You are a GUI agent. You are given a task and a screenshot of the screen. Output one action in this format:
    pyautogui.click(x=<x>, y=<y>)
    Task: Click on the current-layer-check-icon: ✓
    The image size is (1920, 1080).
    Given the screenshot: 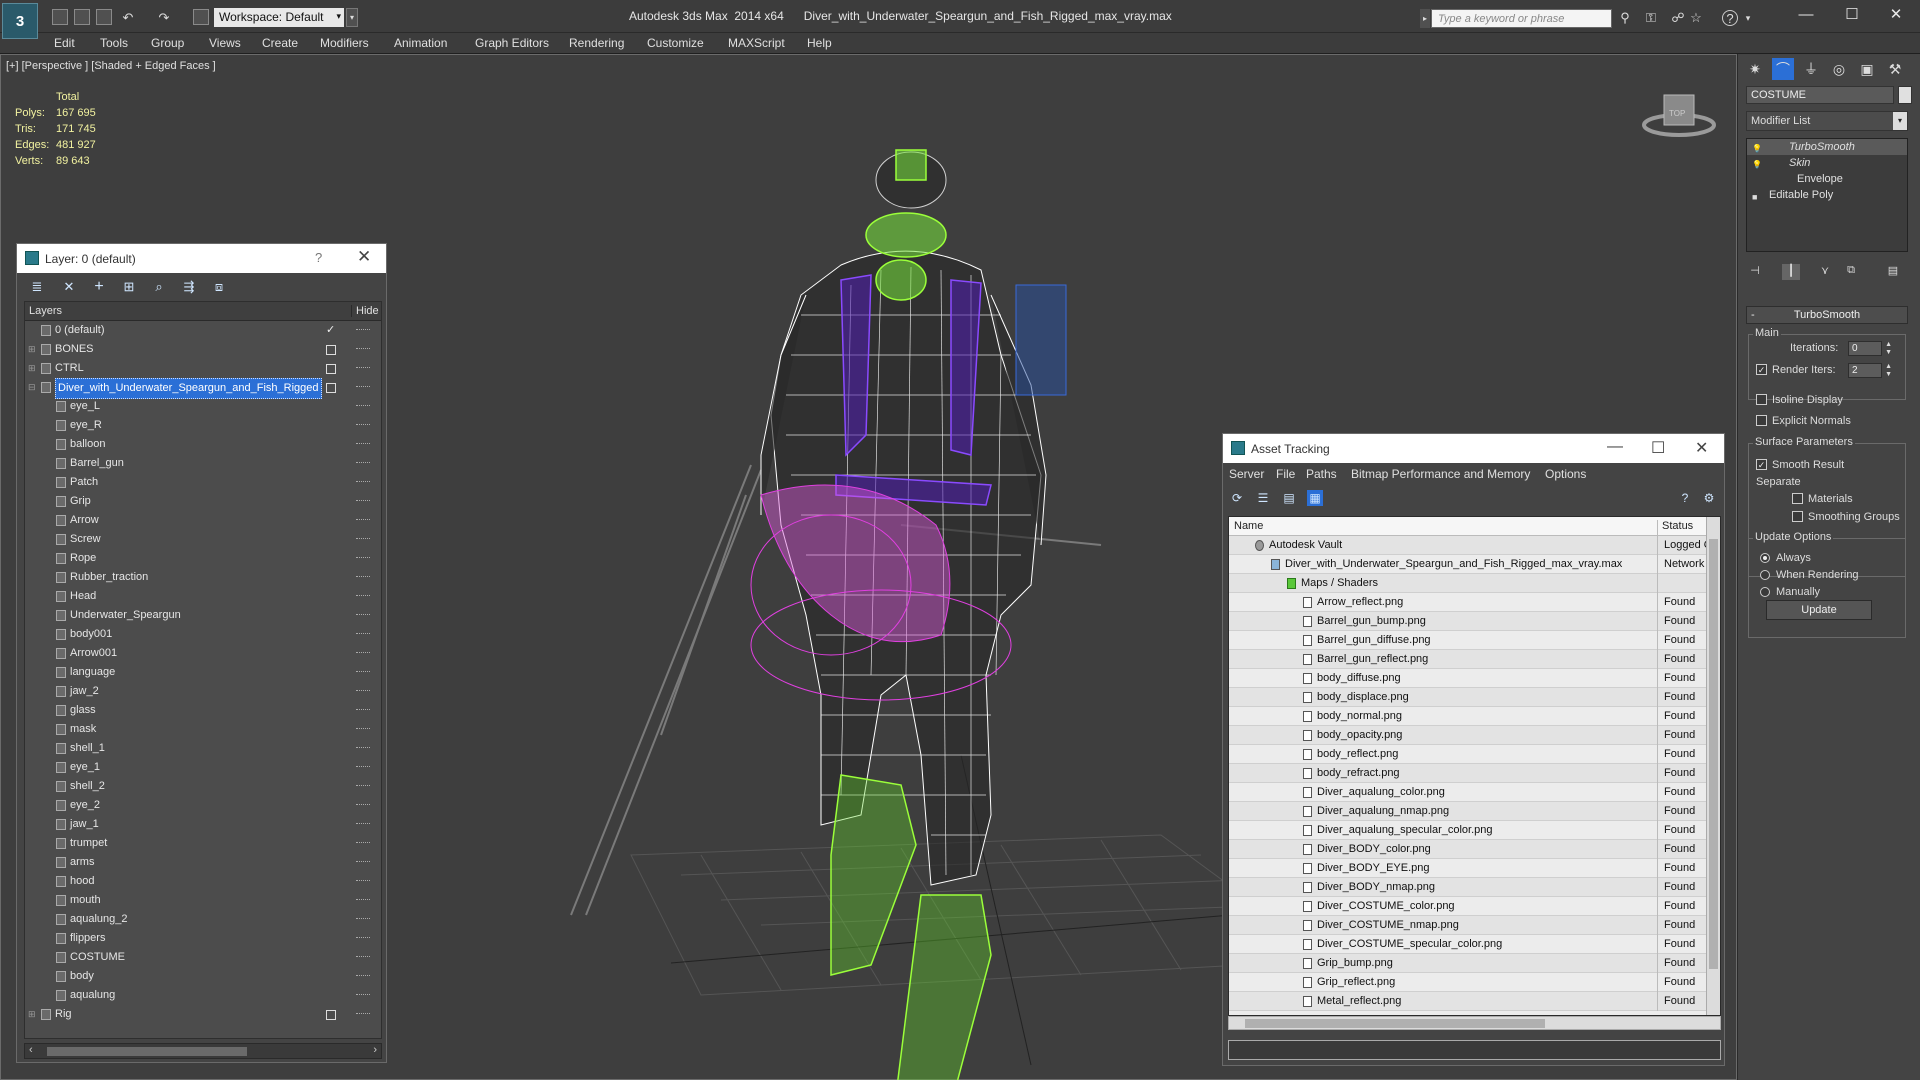 What is the action you would take?
    pyautogui.click(x=330, y=330)
    